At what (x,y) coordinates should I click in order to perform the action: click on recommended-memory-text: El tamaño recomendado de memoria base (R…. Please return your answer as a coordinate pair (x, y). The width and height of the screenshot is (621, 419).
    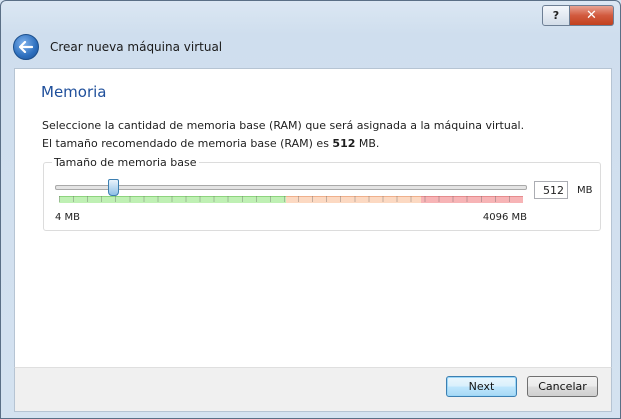
    Looking at the image, I should click on (210, 143).